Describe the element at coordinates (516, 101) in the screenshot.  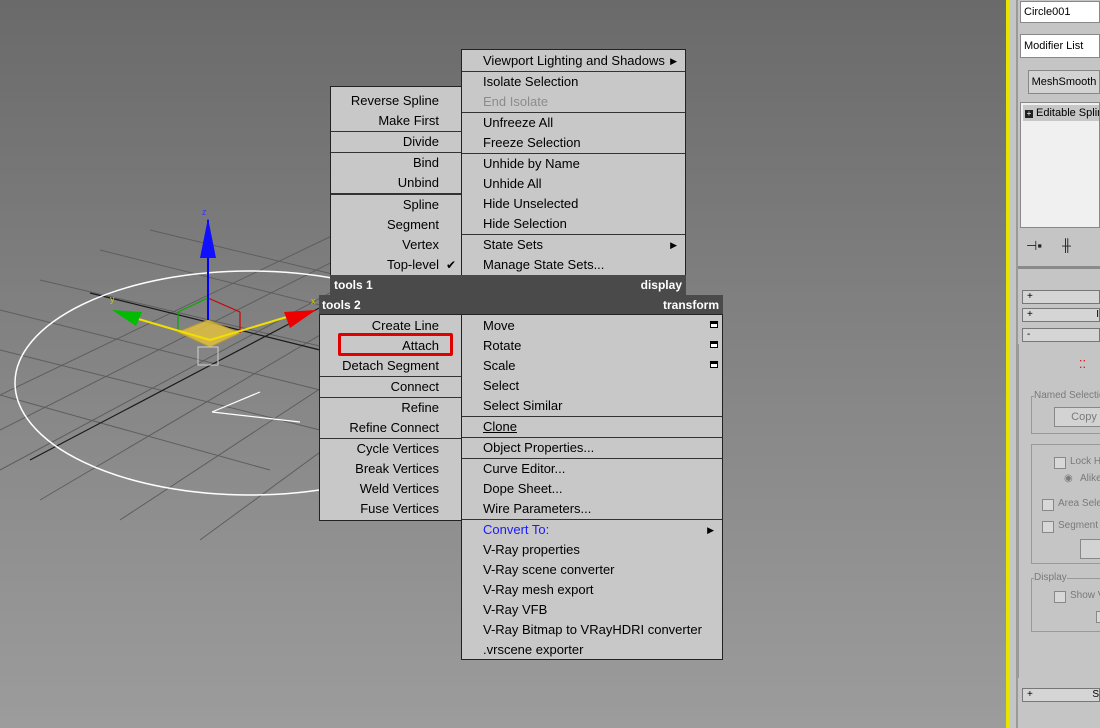
I see `label: End Isolate` at that location.